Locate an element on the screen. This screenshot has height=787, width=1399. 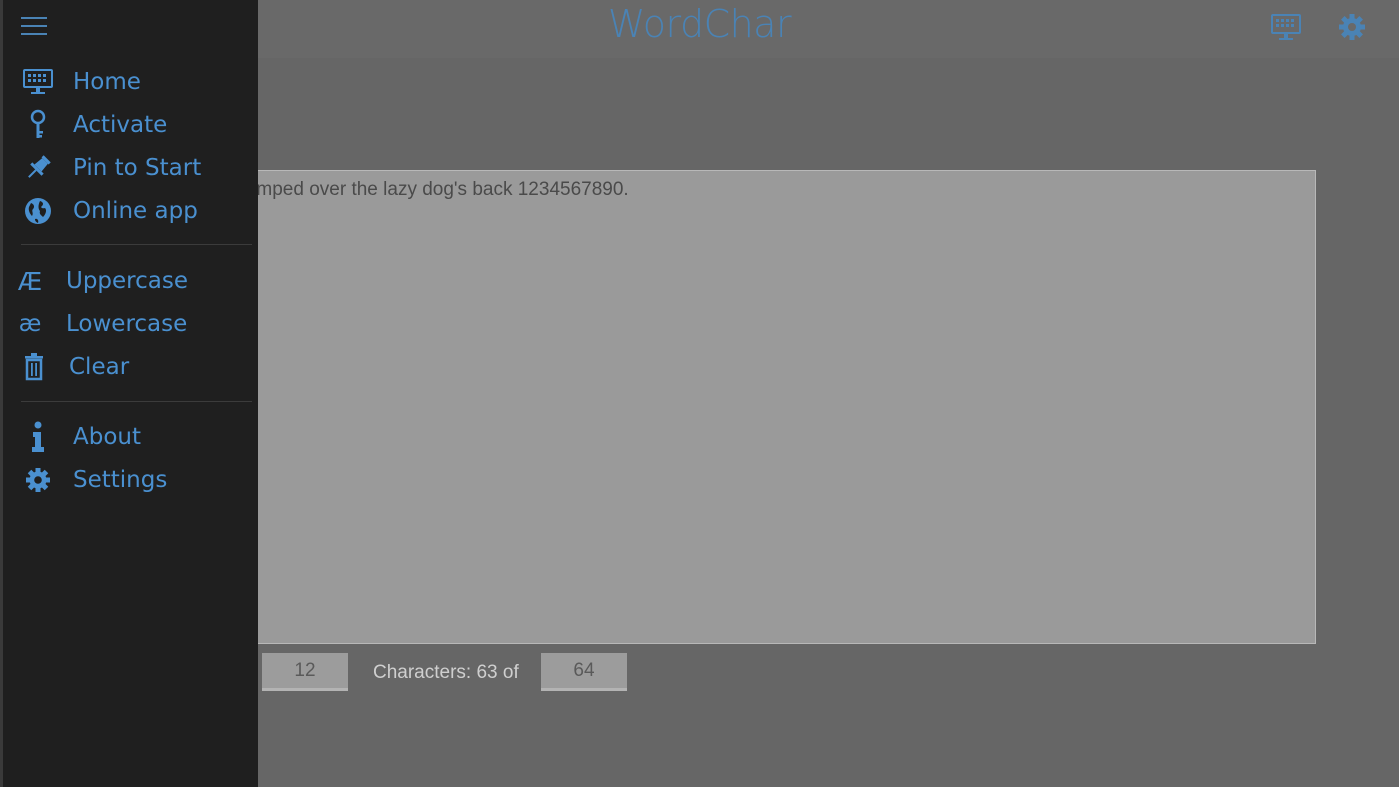
nav-item-settings: Settings is located at coordinates (130, 480).